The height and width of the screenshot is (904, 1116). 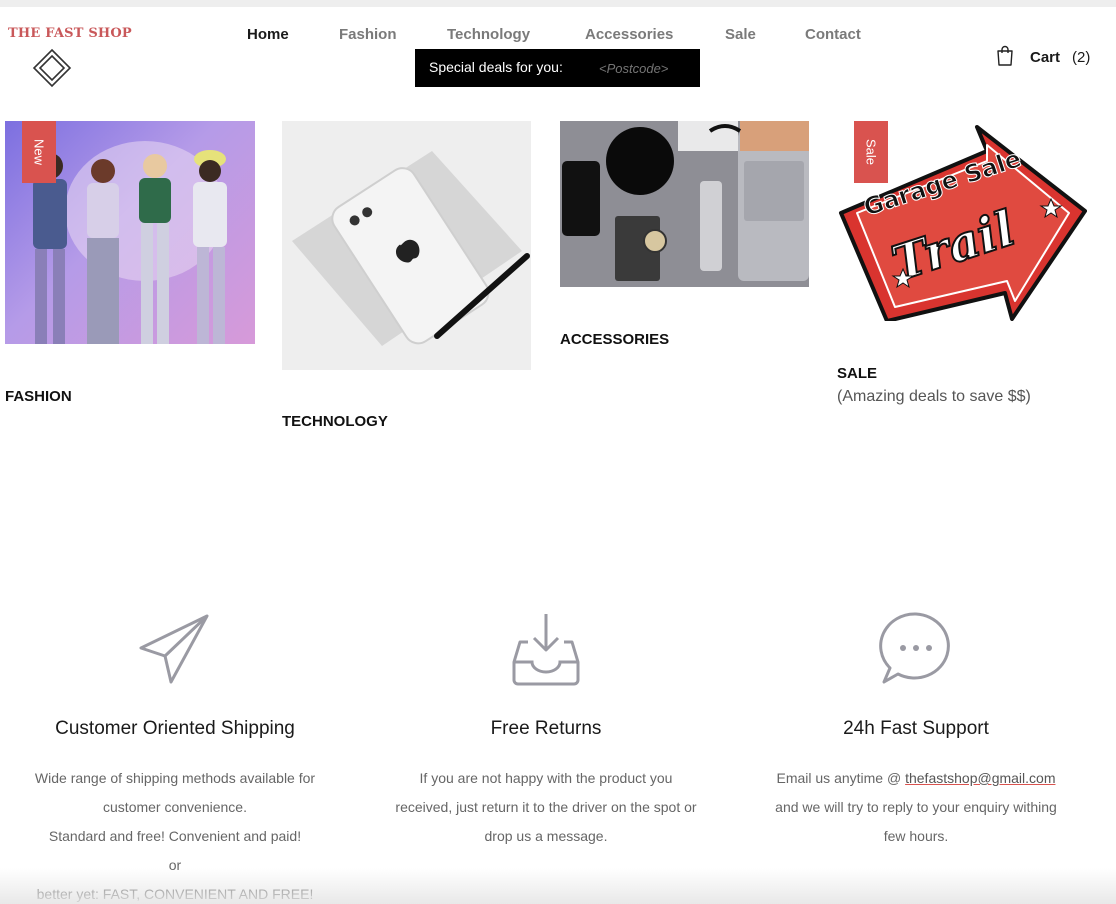 I want to click on shopping-bag-icon, so click(x=1005, y=55).